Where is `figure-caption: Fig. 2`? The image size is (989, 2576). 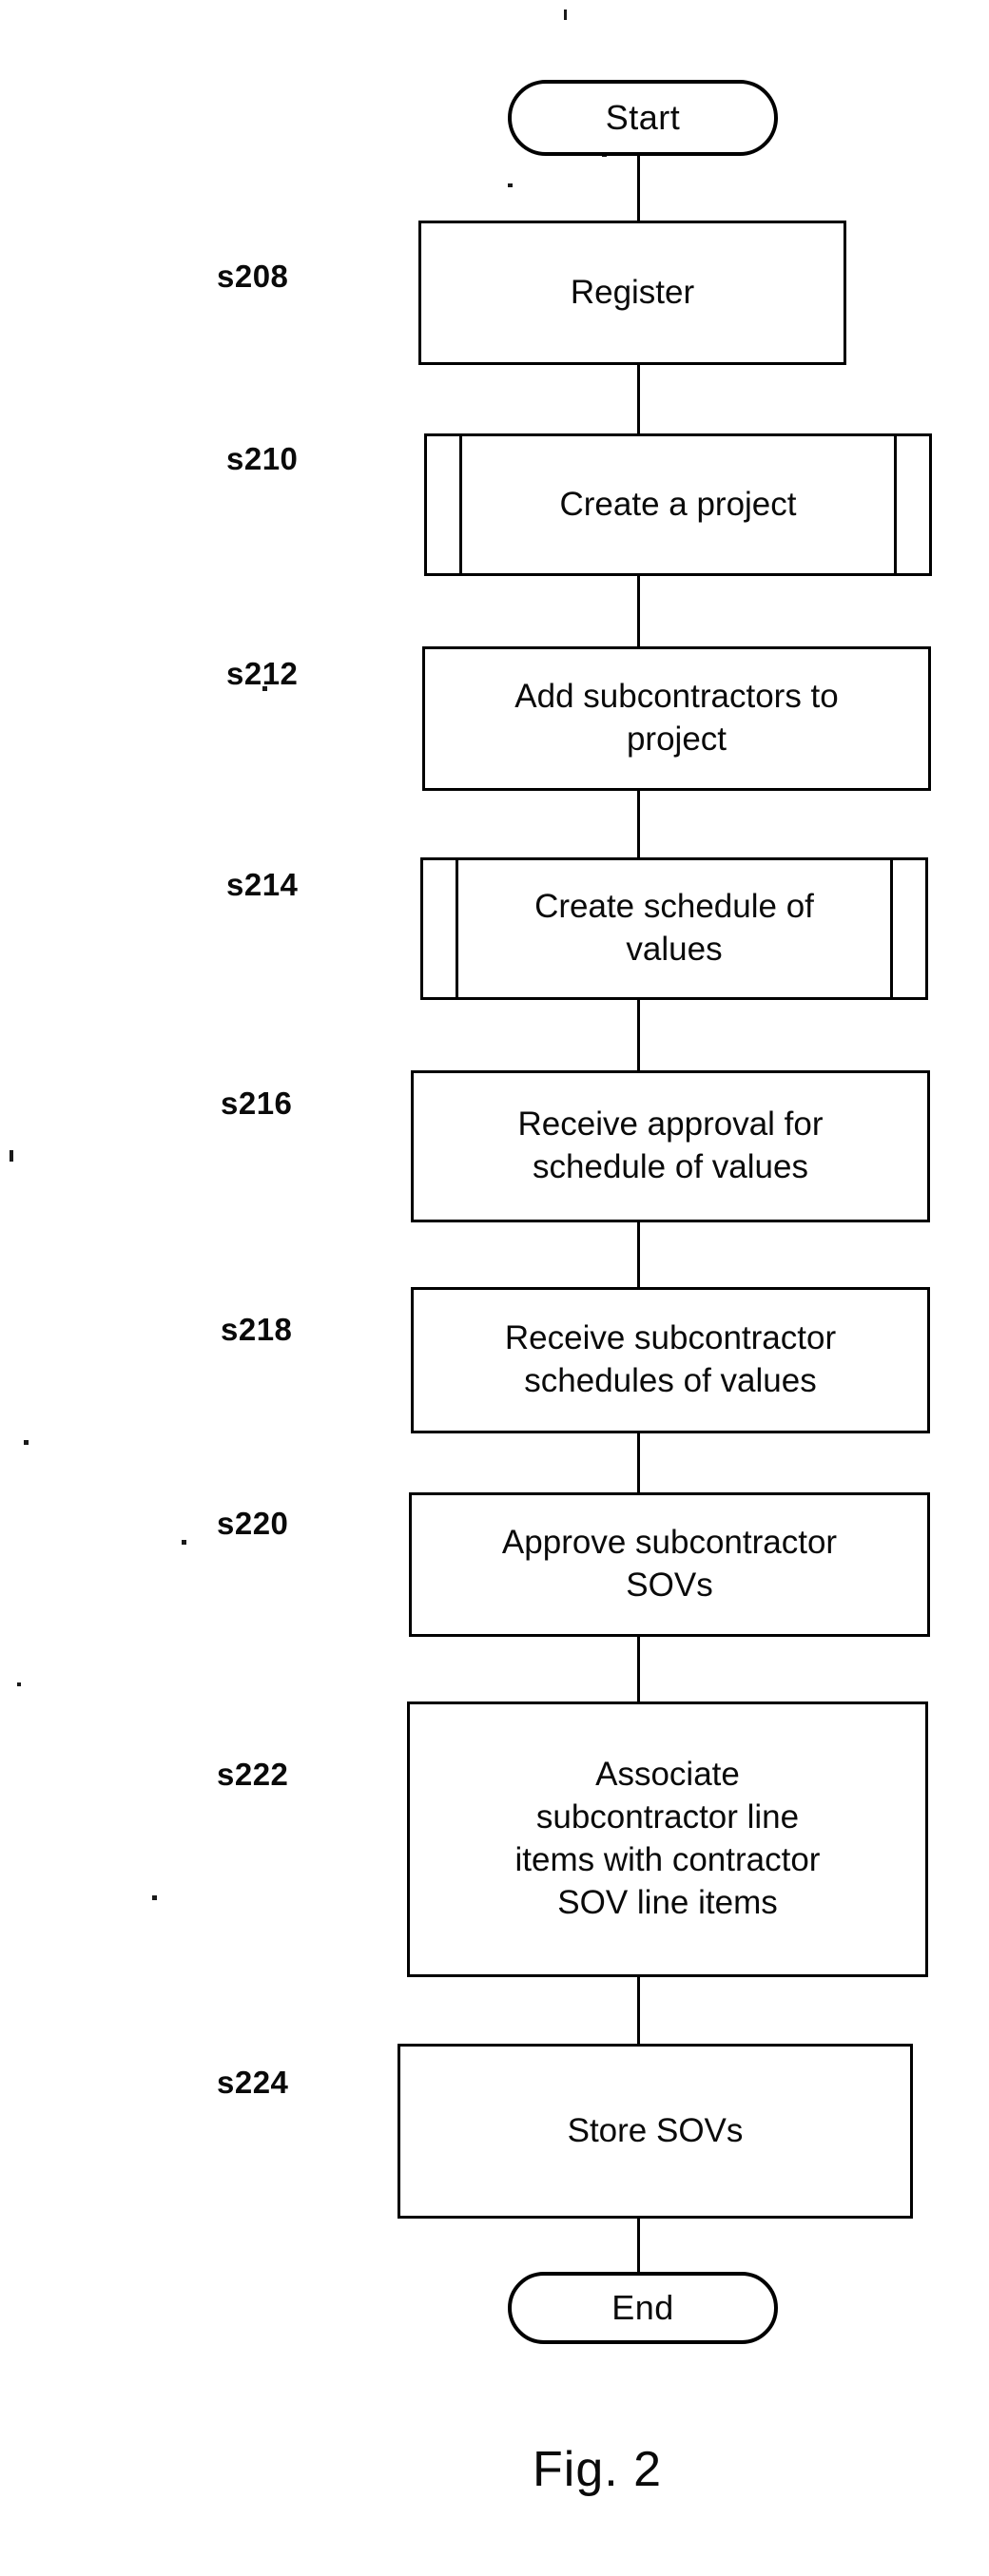 figure-caption: Fig. 2 is located at coordinates (598, 2469).